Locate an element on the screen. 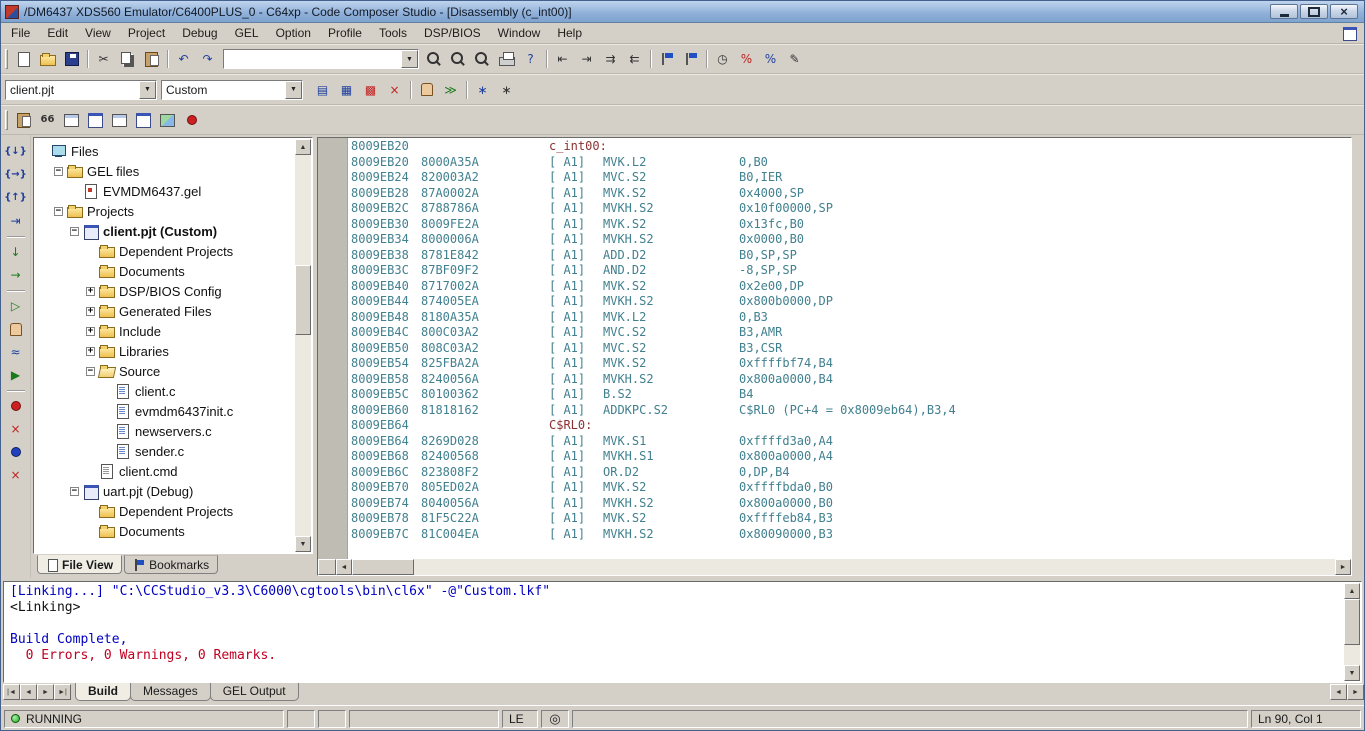 This screenshot has height=731, width=1365. disassembly-line: 8009EB3C 87BF09F2 [ A1] AND.D2 -8,SP,SP is located at coordinates (851, 271).